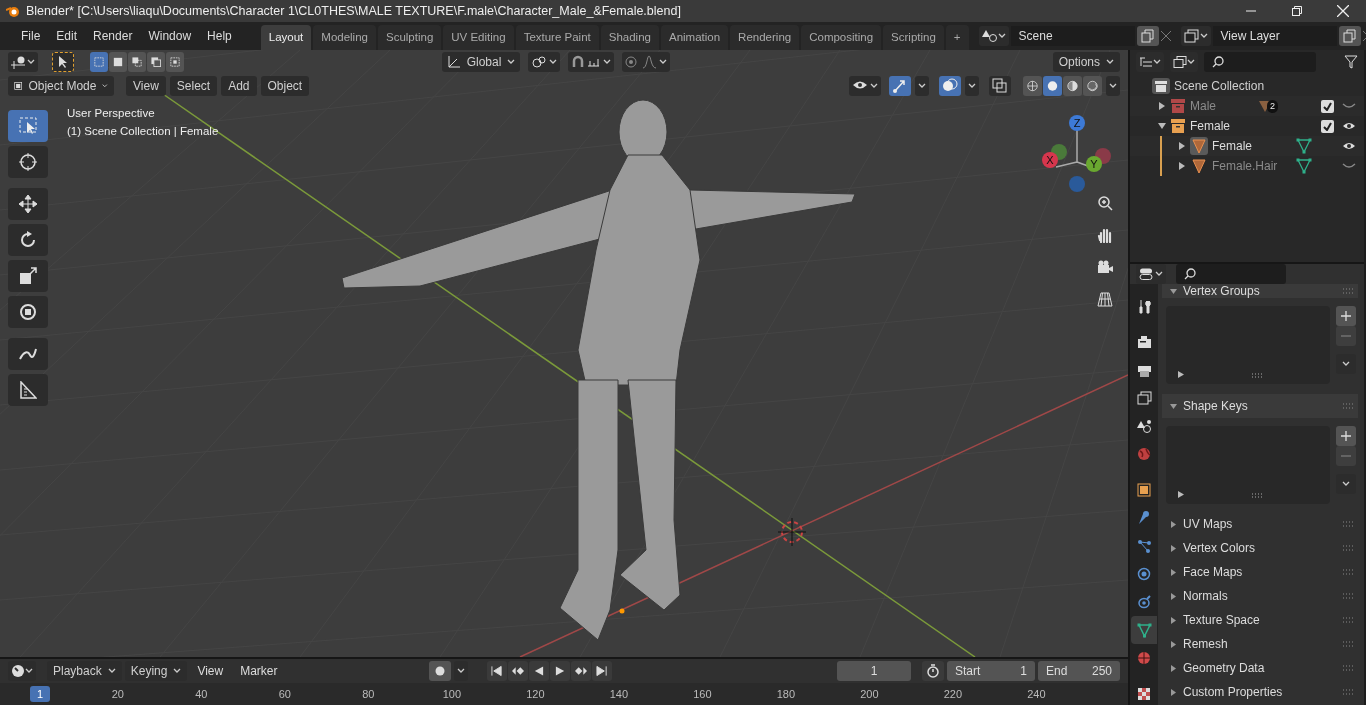 Image resolution: width=1366 pixels, height=705 pixels. Describe the element at coordinates (535, 694) in the screenshot. I see `frame-number: 120` at that location.